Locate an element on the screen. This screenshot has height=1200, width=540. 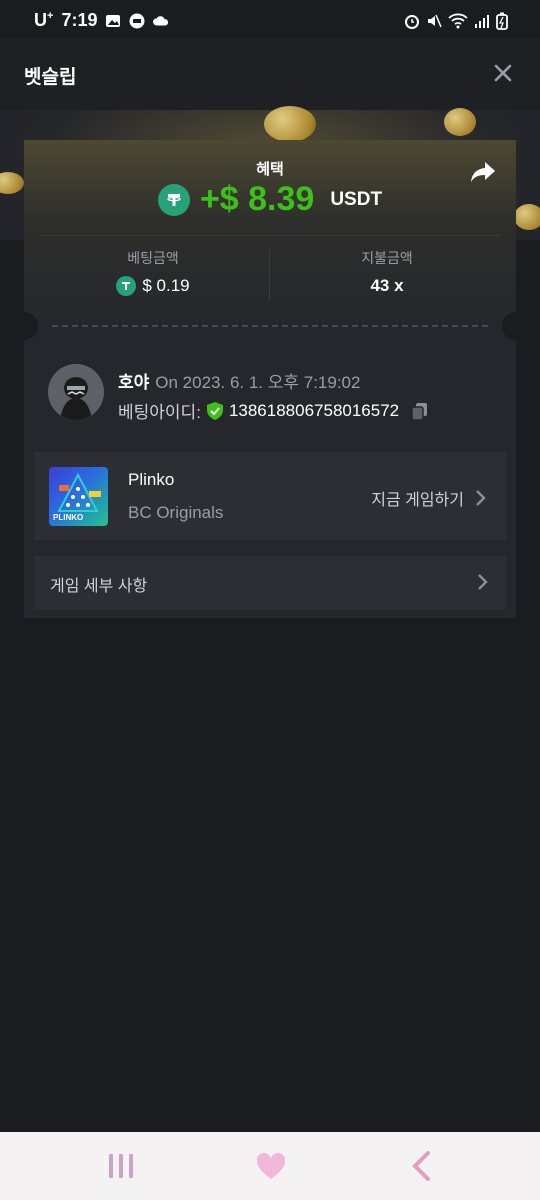
bet-timestamp: On 2023. 6. 1. 오후 7:19:02 is located at coordinates (258, 382).